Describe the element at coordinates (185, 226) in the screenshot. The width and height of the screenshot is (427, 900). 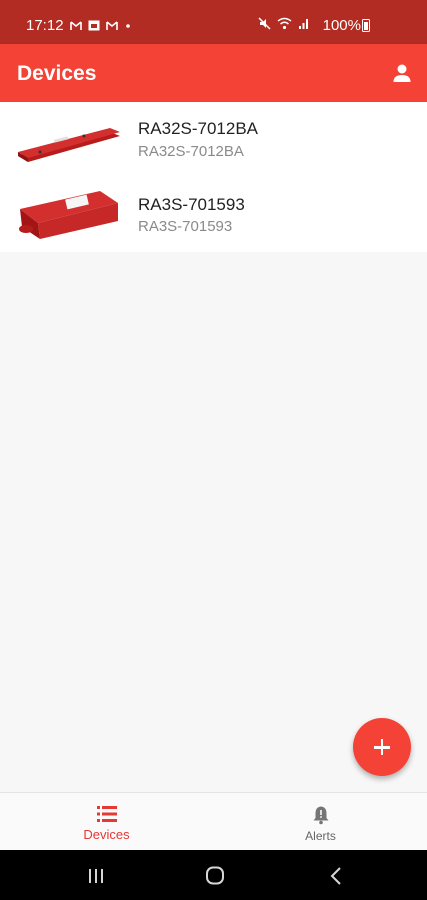
I see `device-id: RA3S-701593` at that location.